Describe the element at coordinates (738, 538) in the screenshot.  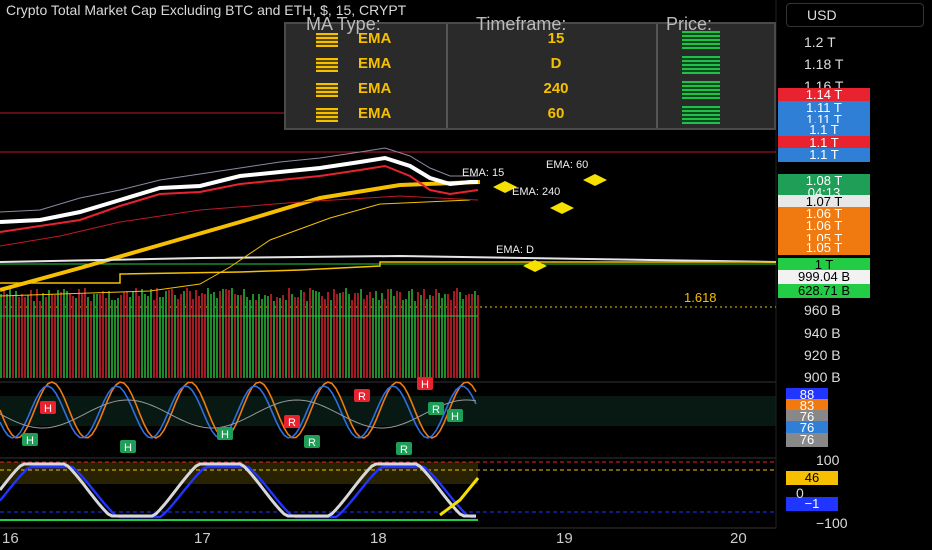
I see `x-axis-label: 20` at that location.